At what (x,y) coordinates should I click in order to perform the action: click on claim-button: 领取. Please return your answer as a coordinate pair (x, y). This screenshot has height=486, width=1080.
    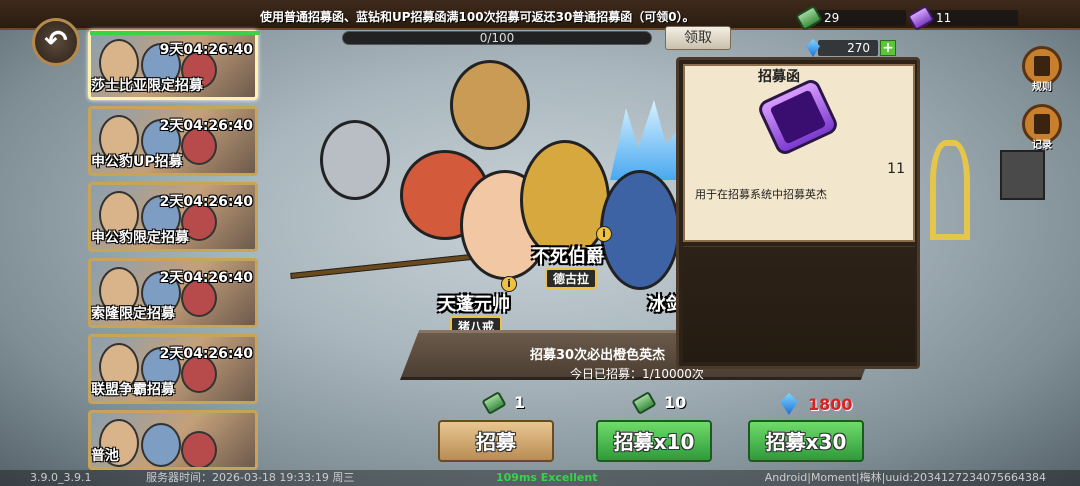
    Looking at the image, I should click on (698, 38).